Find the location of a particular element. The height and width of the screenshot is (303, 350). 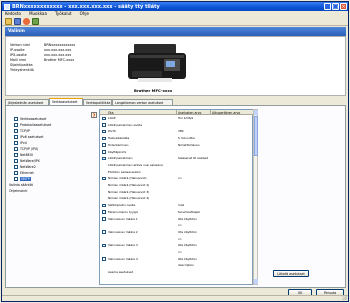

tree-item: IPv4 is located at coordinates (20, 143).